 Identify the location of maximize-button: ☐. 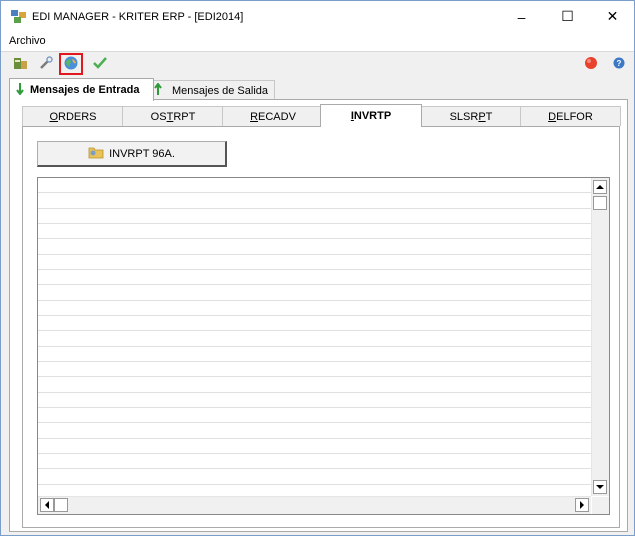
(567, 16).